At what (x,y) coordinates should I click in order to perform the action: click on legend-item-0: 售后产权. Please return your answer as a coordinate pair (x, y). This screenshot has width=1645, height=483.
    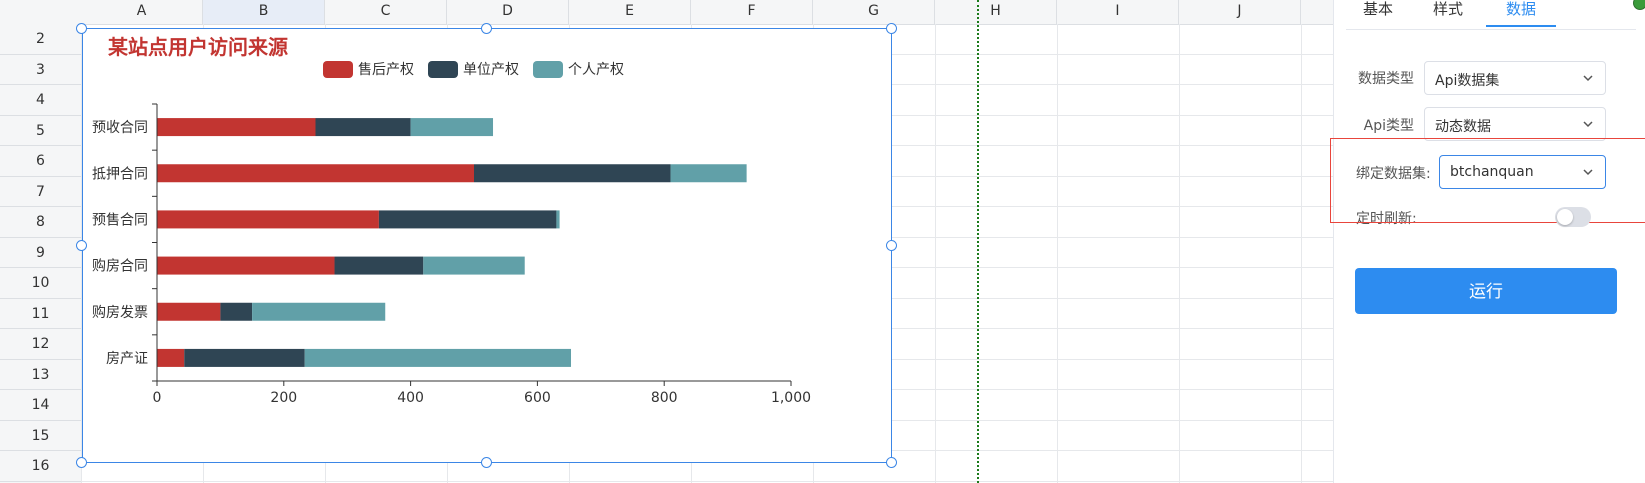
    Looking at the image, I should click on (368, 69).